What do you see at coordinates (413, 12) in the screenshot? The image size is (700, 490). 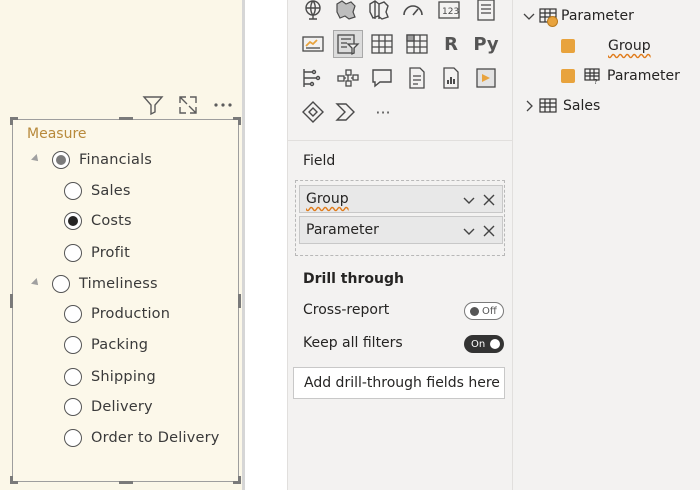 I see `gauge-icon` at bounding box center [413, 12].